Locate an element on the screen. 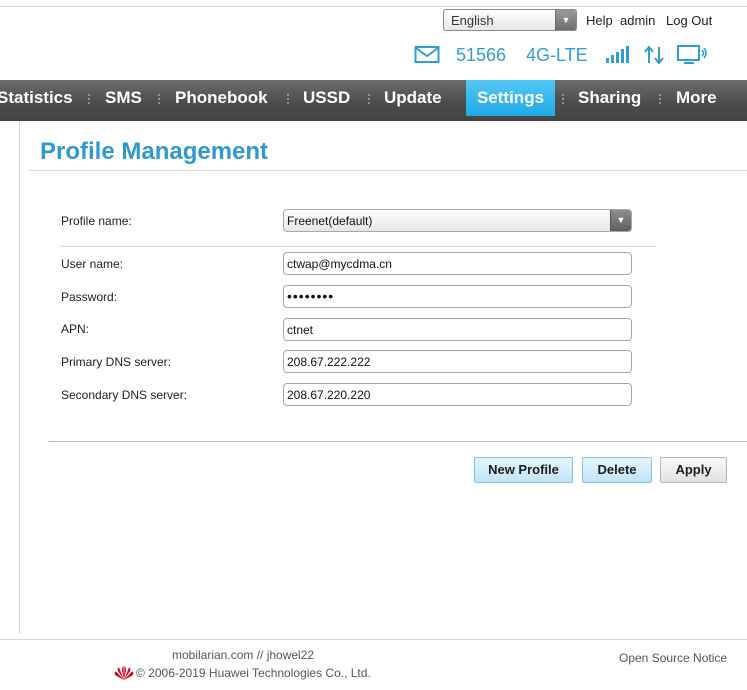 The image size is (747, 690). footer-divider is located at coordinates (373, 639).